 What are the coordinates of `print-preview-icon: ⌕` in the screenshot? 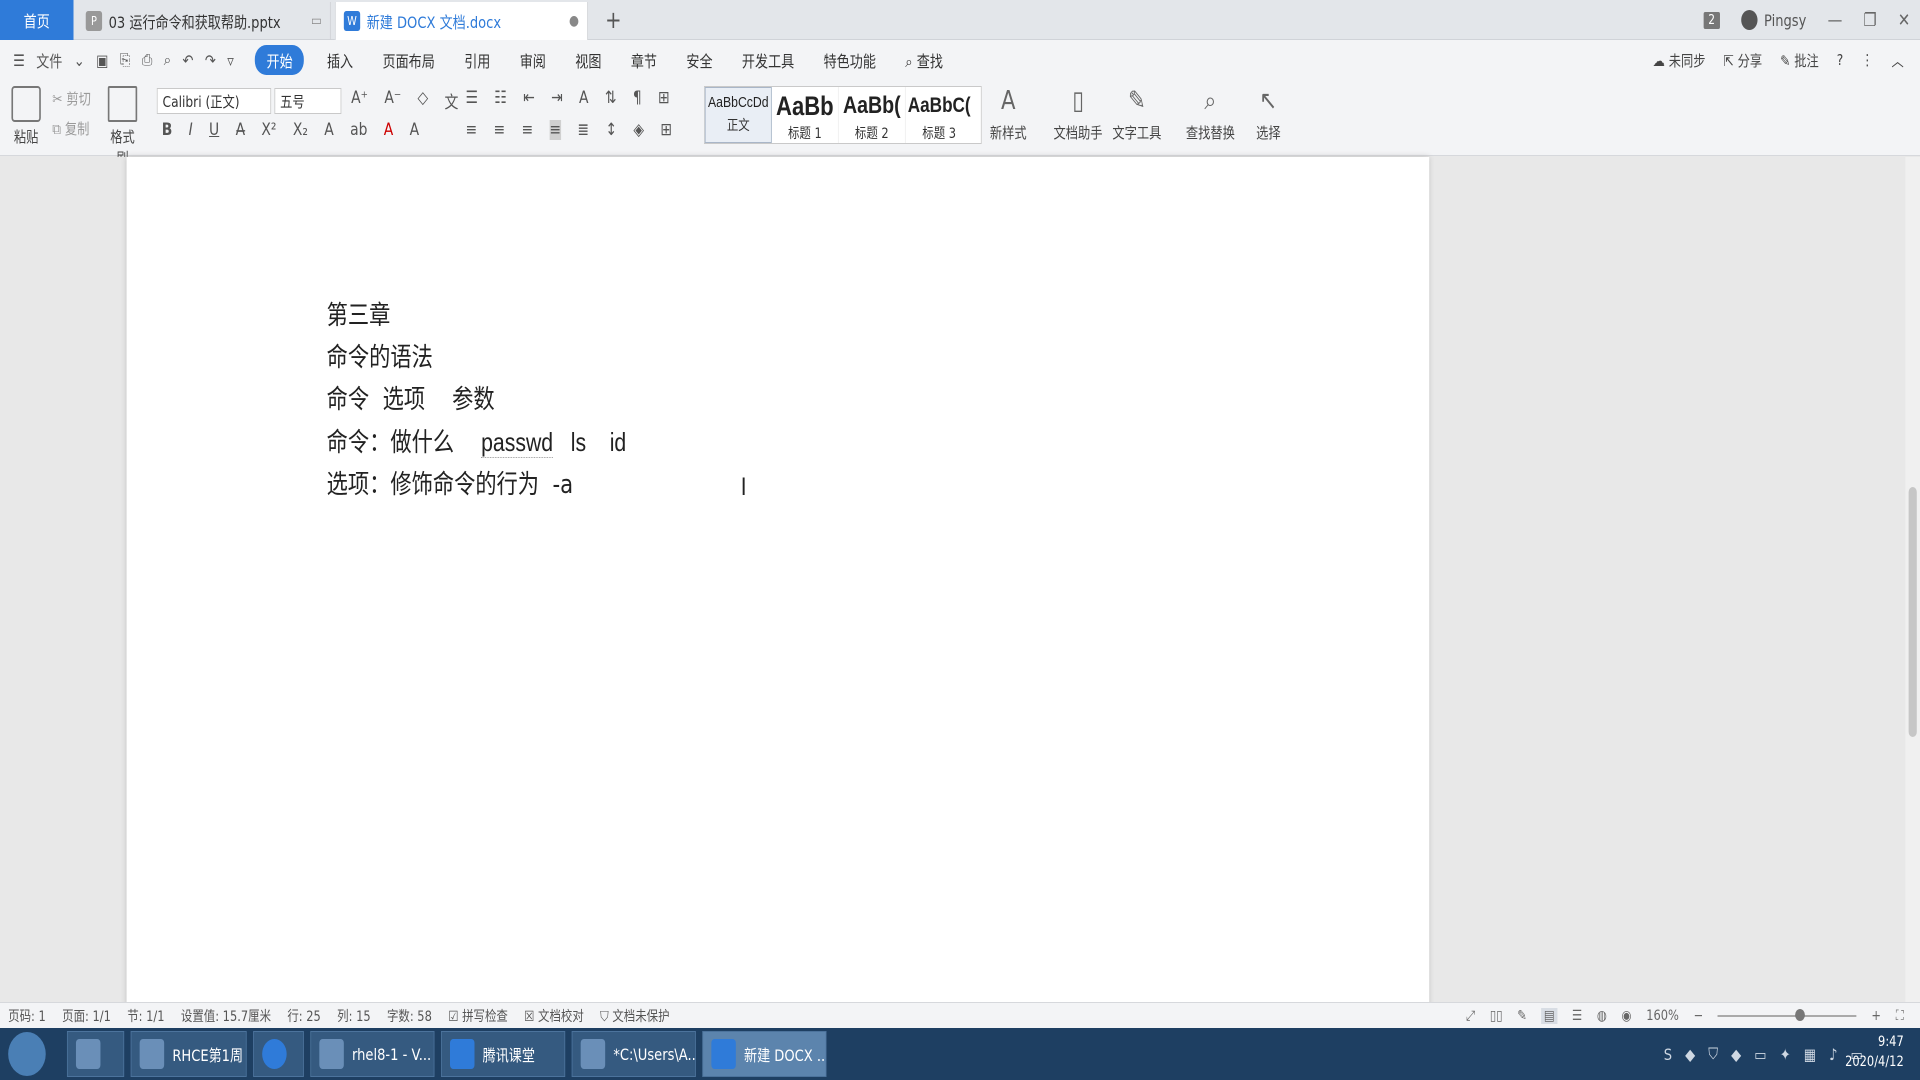 It's located at (167, 60).